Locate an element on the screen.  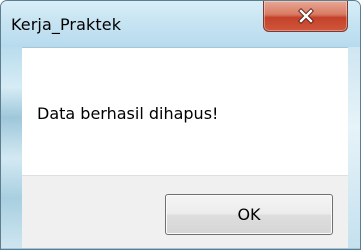
close-button is located at coordinates (305, 16).